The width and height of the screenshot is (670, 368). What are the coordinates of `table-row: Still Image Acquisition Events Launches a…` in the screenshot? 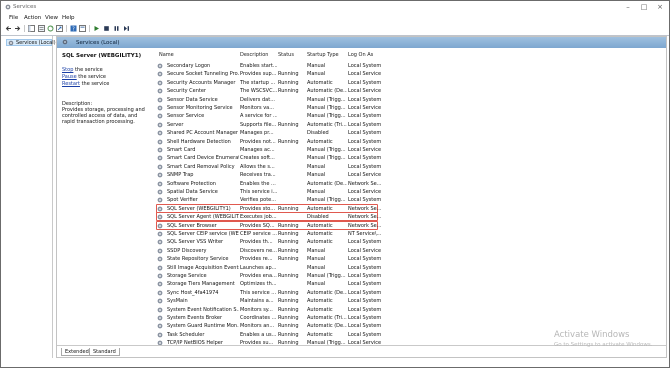 It's located at (410, 268).